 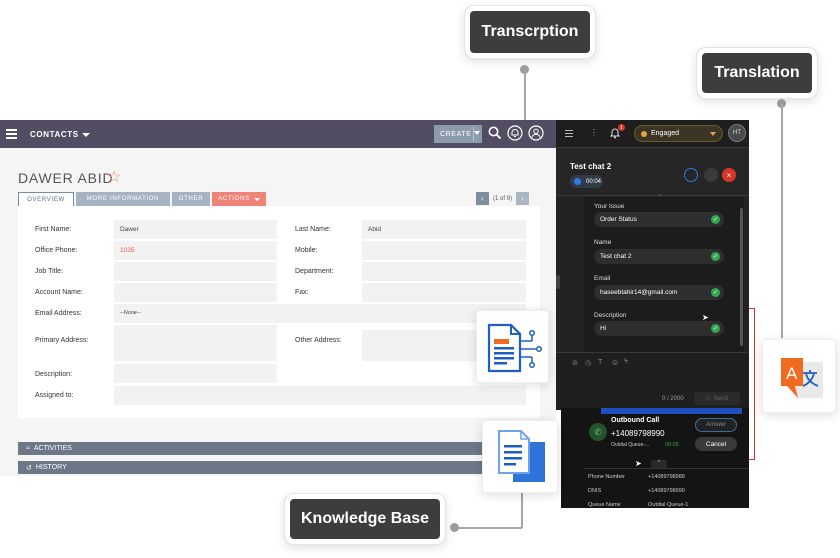 What do you see at coordinates (575, 363) in the screenshot?
I see `attachment-icon: ⊘` at bounding box center [575, 363].